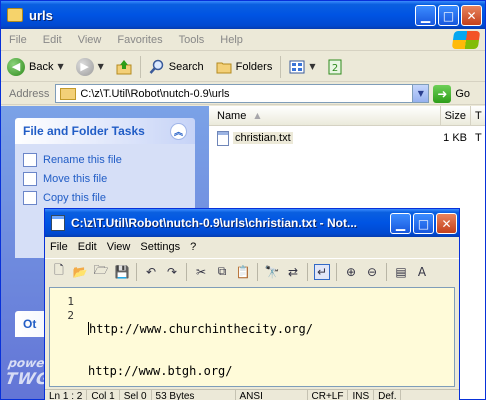  Describe the element at coordinates (293, 272) in the screenshot. I see `replace-icon: ⇄` at that location.